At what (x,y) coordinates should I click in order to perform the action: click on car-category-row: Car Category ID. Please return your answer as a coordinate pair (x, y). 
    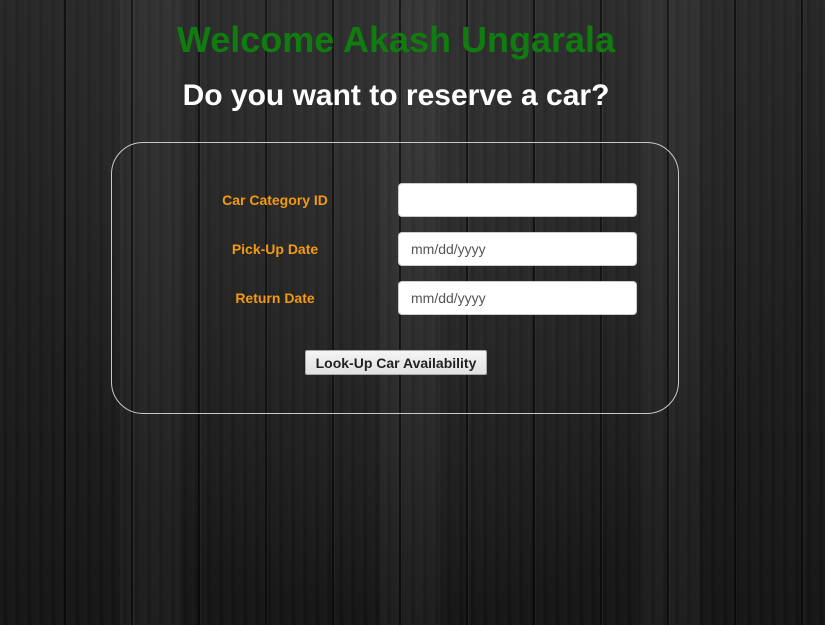
    Looking at the image, I should click on (395, 200).